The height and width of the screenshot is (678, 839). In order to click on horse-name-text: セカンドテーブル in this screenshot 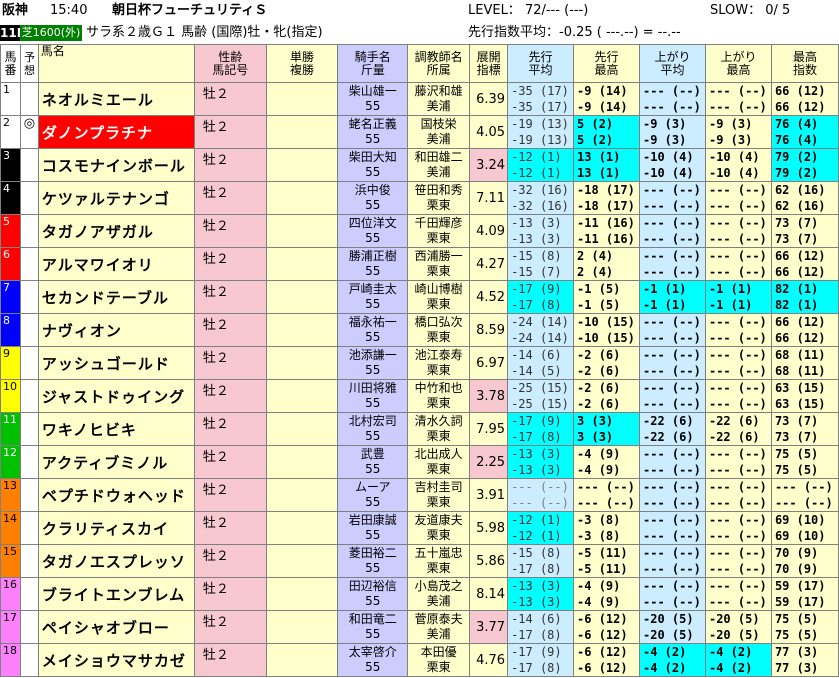, I will do `click(105, 298)`.